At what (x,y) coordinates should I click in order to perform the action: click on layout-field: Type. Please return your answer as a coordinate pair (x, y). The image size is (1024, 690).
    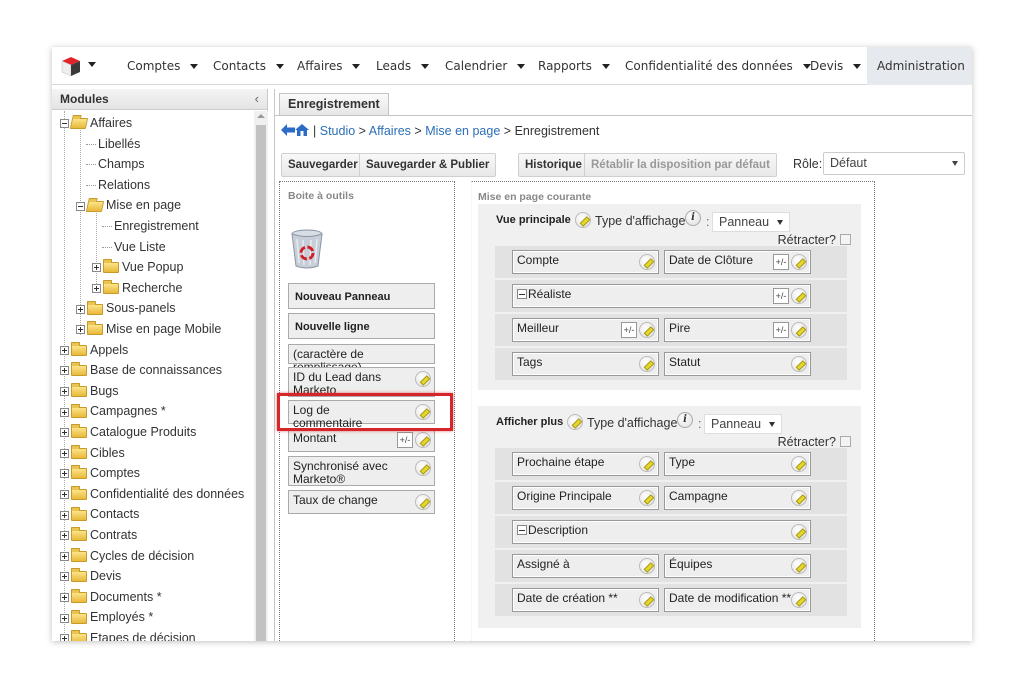
    Looking at the image, I should click on (737, 464).